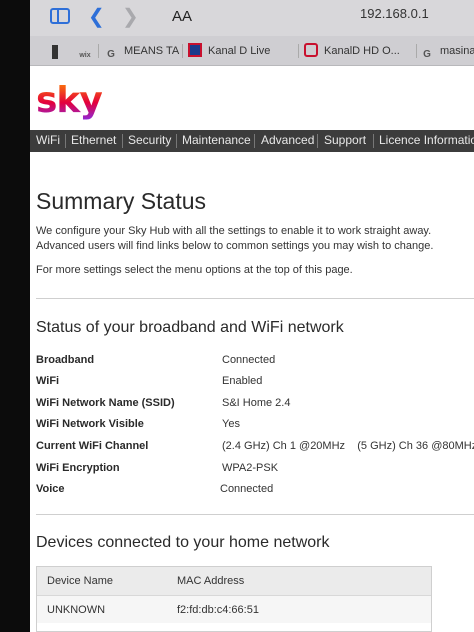  Describe the element at coordinates (15, 316) in the screenshot. I see `device-bezel` at that location.